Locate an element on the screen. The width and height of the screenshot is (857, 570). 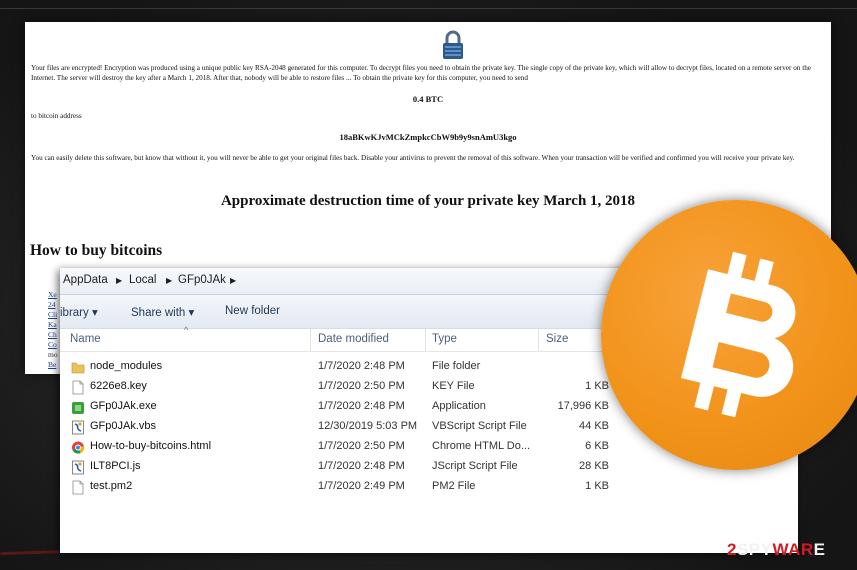
breadcrumb-appdata: AppData is located at coordinates (85, 280).